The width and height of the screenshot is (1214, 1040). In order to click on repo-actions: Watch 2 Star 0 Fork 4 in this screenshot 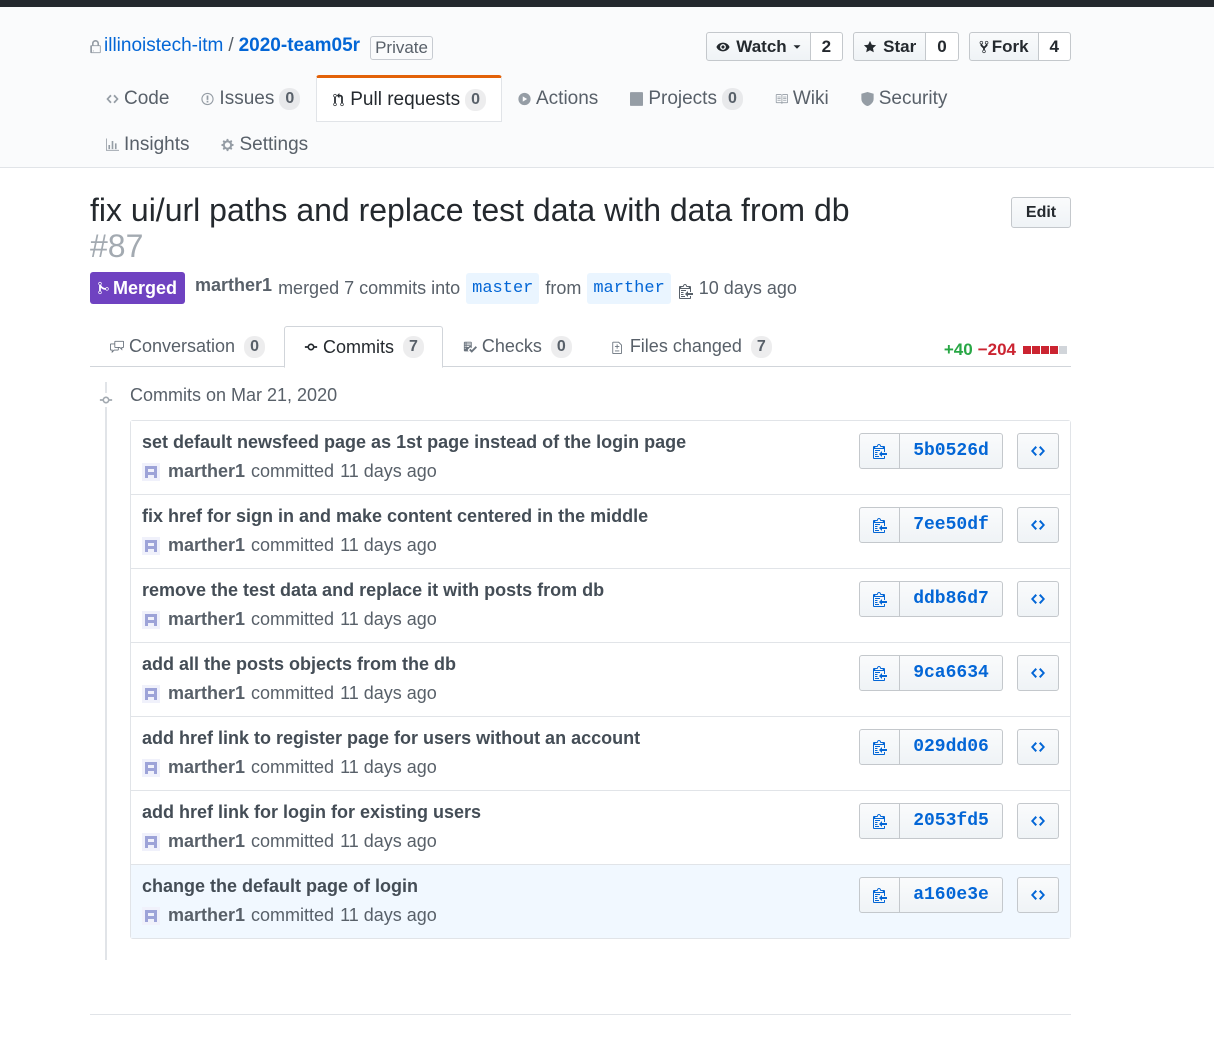, I will do `click(888, 46)`.